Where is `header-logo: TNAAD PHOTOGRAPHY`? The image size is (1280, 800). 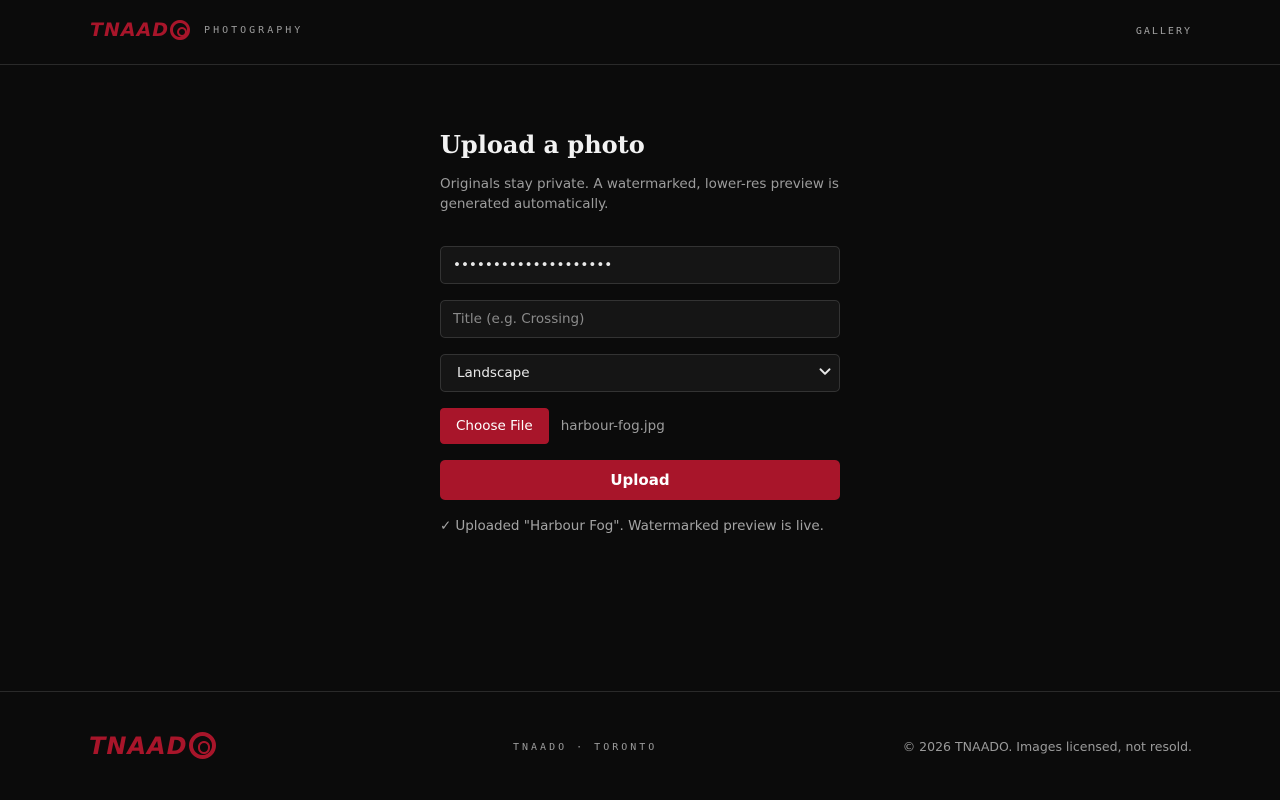 header-logo: TNAAD PHOTOGRAPHY is located at coordinates (196, 30).